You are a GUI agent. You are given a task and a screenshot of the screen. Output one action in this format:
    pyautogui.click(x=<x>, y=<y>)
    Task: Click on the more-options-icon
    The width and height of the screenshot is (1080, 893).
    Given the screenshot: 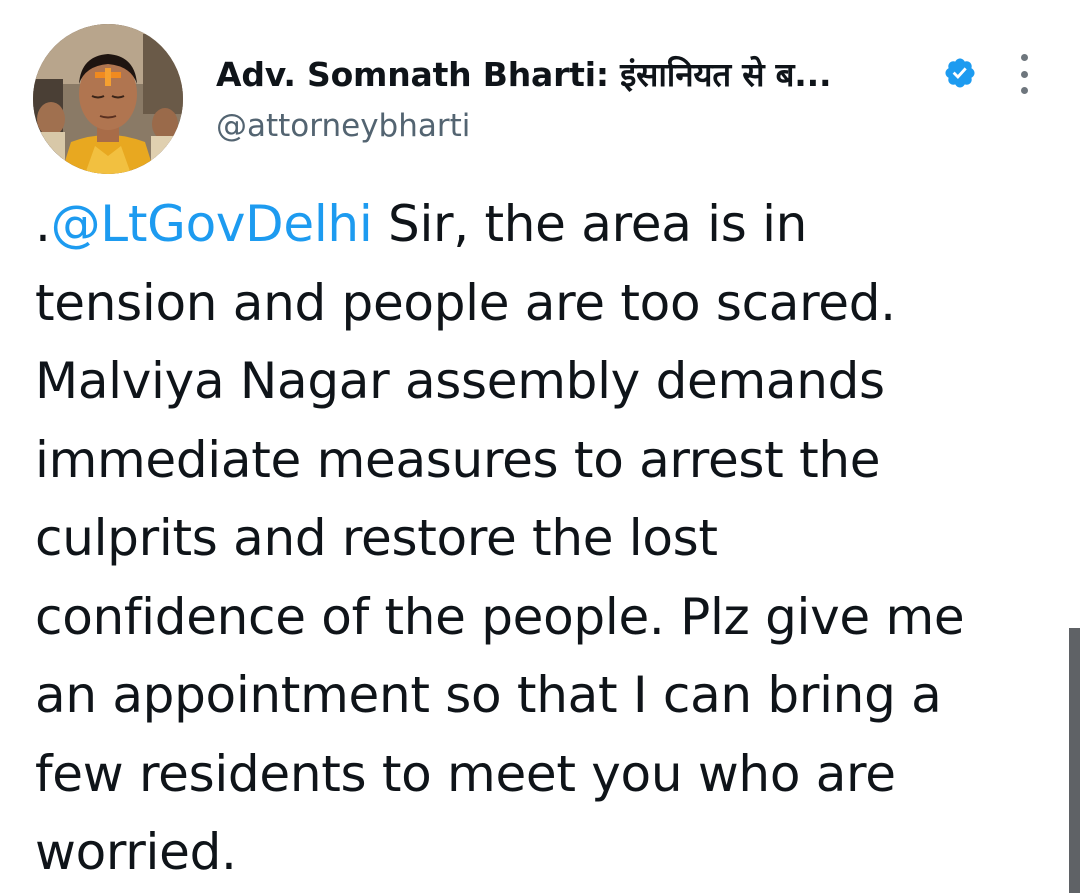 What is the action you would take?
    pyautogui.click(x=1024, y=74)
    